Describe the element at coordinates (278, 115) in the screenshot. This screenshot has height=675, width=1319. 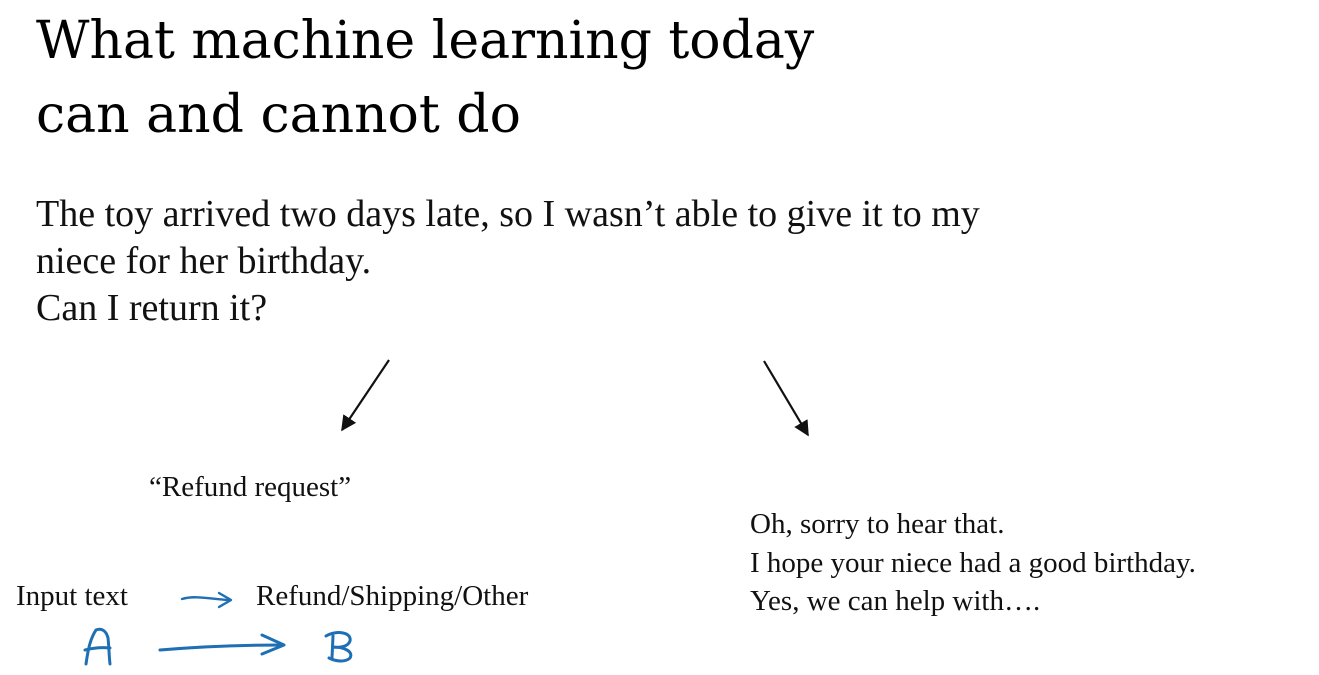
I see `slide-title-line-2: can and cannot do` at that location.